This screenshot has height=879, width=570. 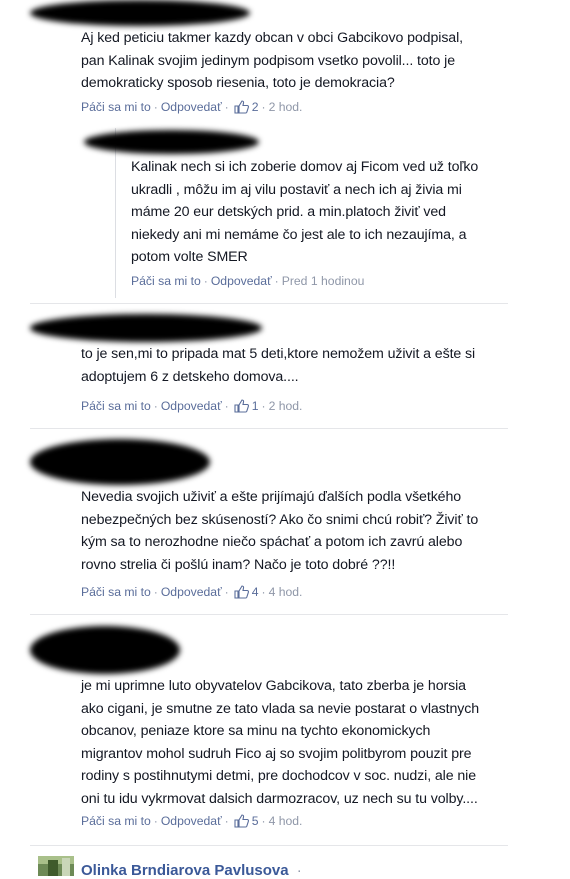 I want to click on author-name-text: Olinka Brndiarova Pavlusova, so click(x=185, y=870).